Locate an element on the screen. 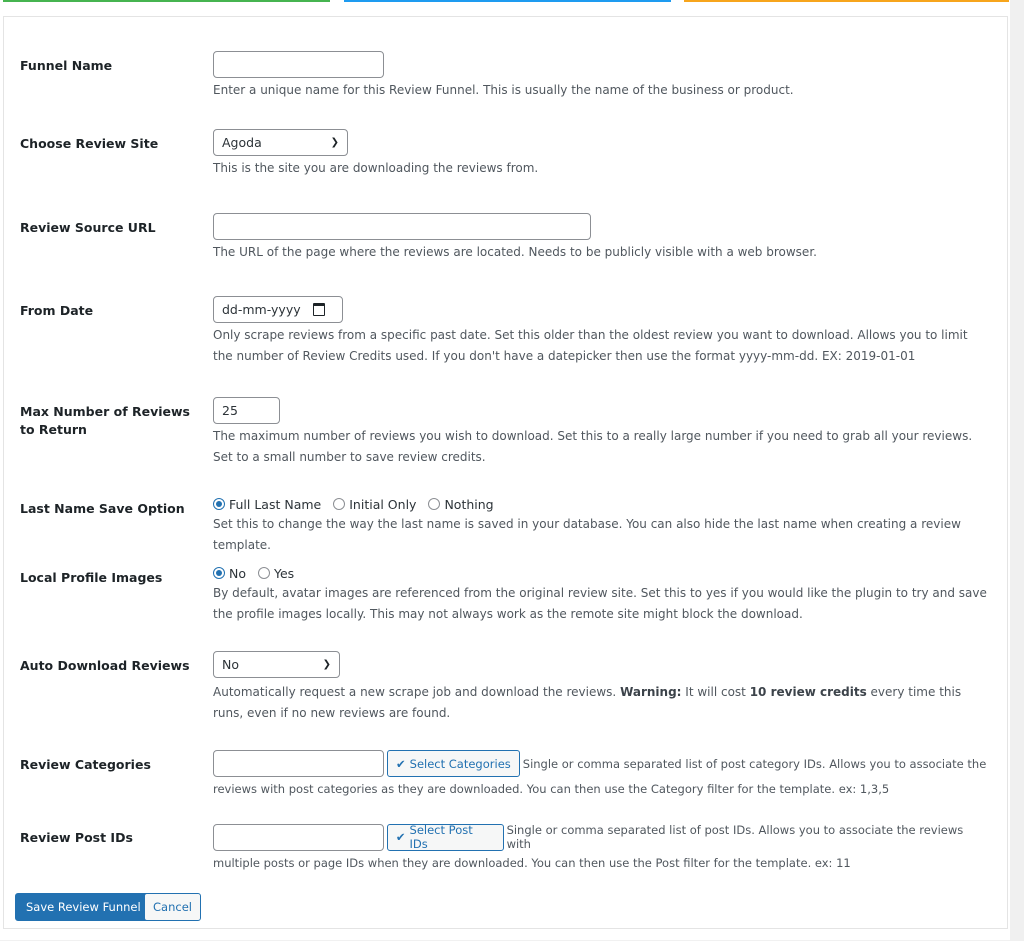 The width and height of the screenshot is (1024, 941). blue-tab-bar is located at coordinates (507, 1).